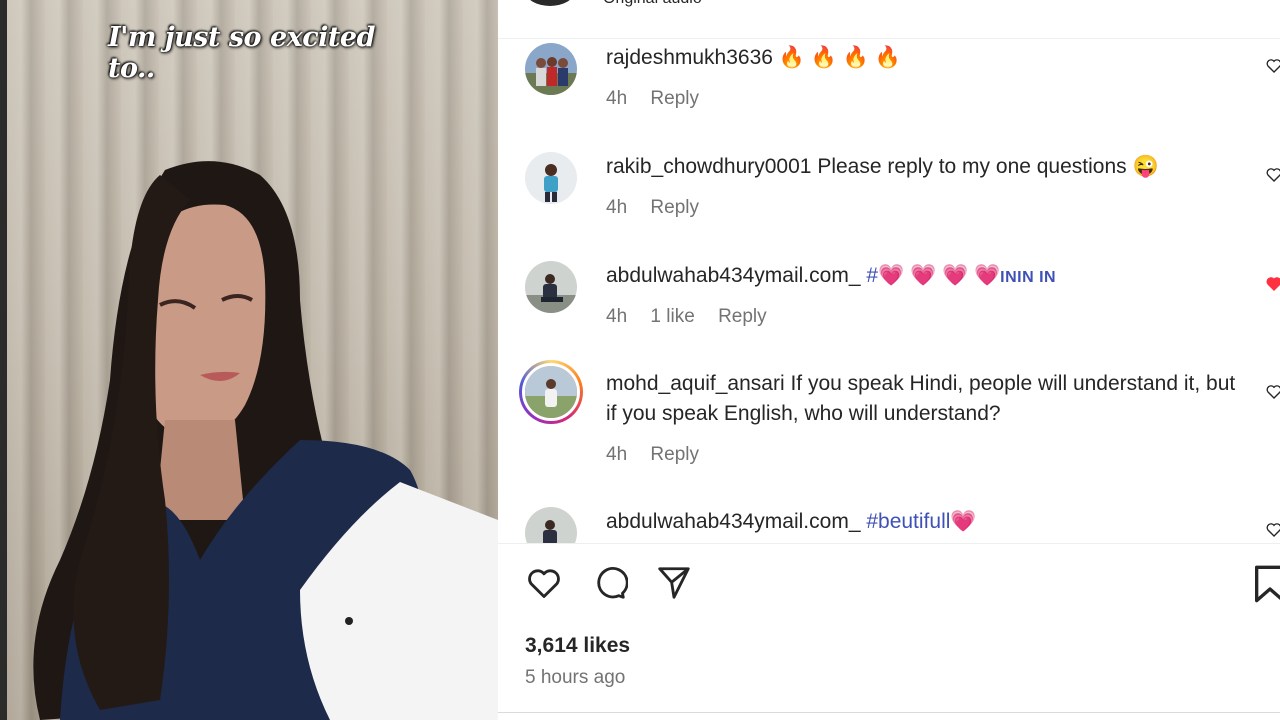 The width and height of the screenshot is (1280, 720). I want to click on save-bookmark-icon, so click(1266, 584).